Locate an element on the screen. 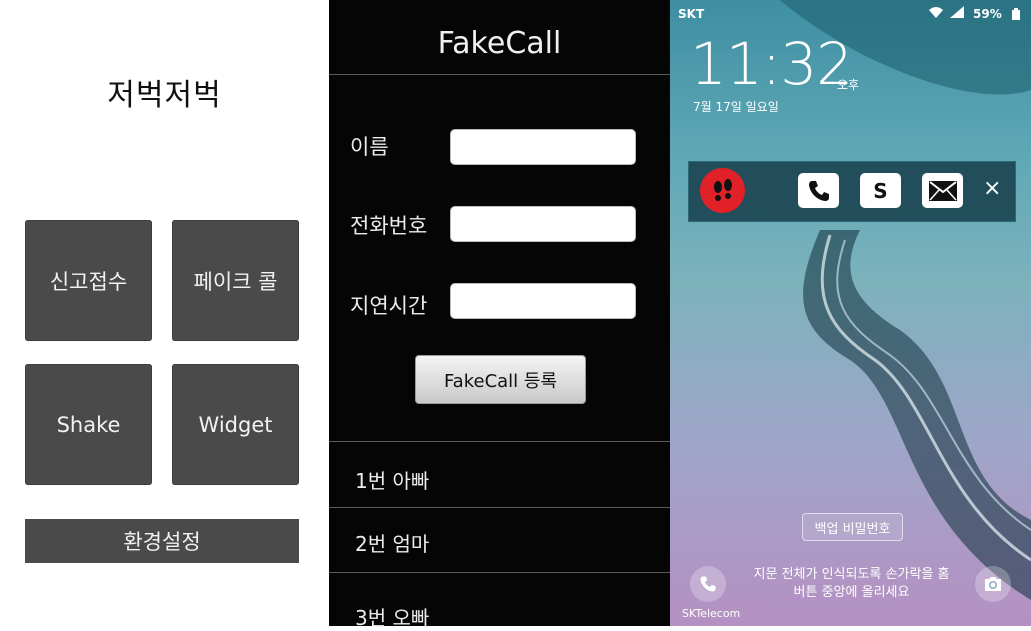 The width and height of the screenshot is (1031, 631). contact-item-3: 3번 오빠 is located at coordinates (392, 616).